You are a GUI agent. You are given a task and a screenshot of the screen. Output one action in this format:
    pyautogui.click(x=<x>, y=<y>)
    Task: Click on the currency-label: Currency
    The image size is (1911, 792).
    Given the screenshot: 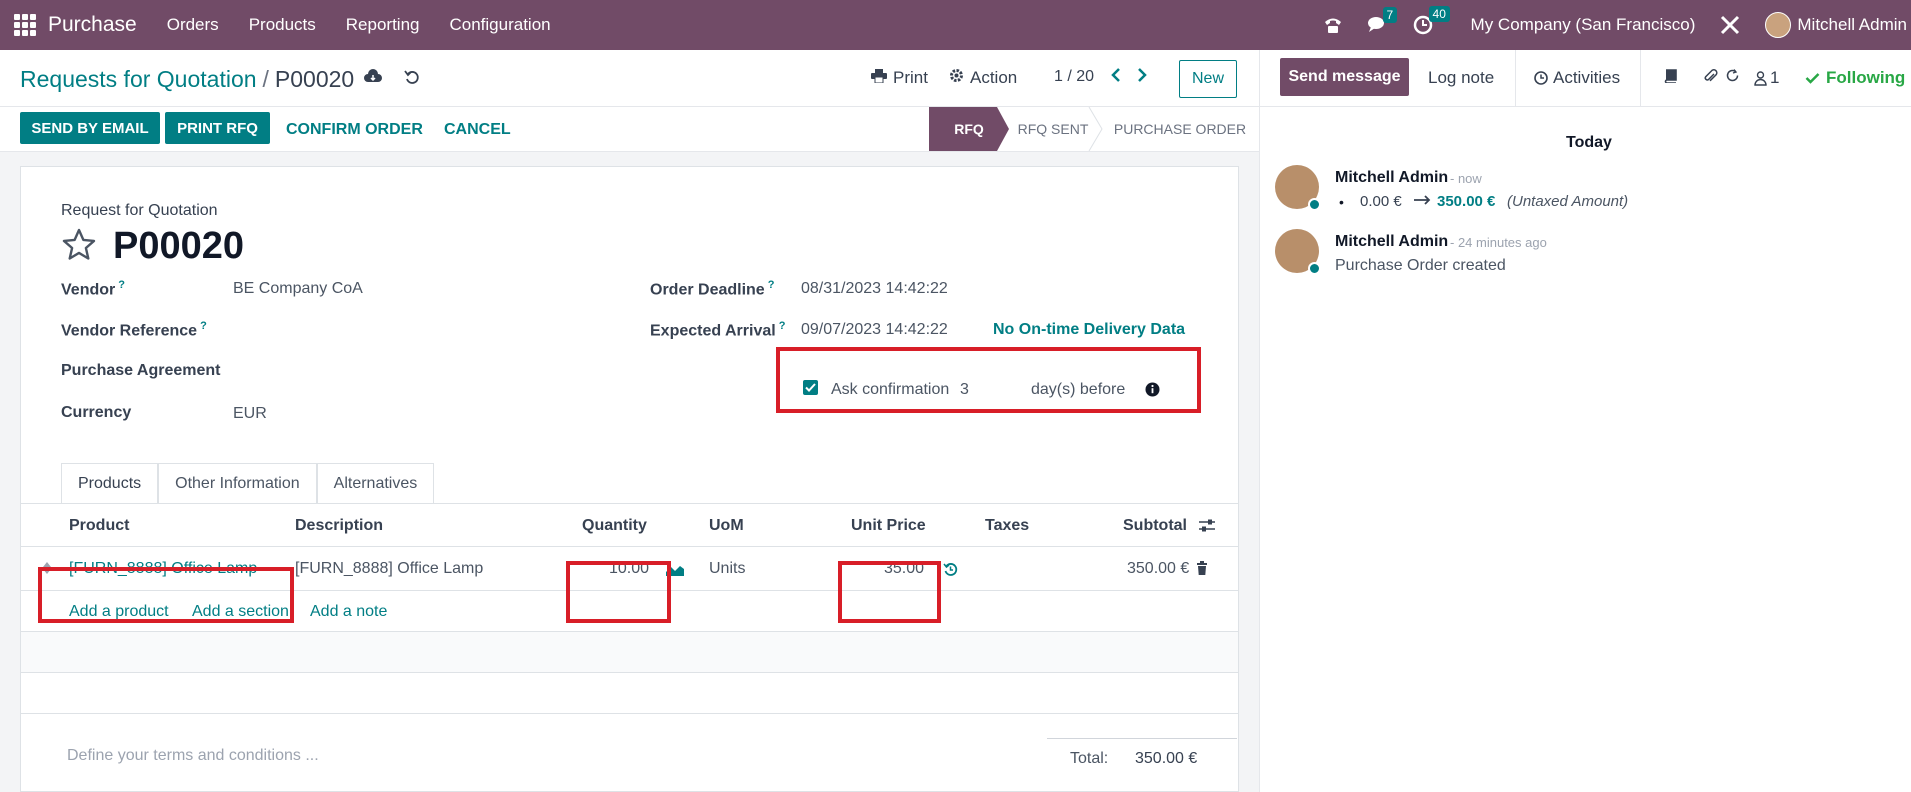 What is the action you would take?
    pyautogui.click(x=96, y=412)
    